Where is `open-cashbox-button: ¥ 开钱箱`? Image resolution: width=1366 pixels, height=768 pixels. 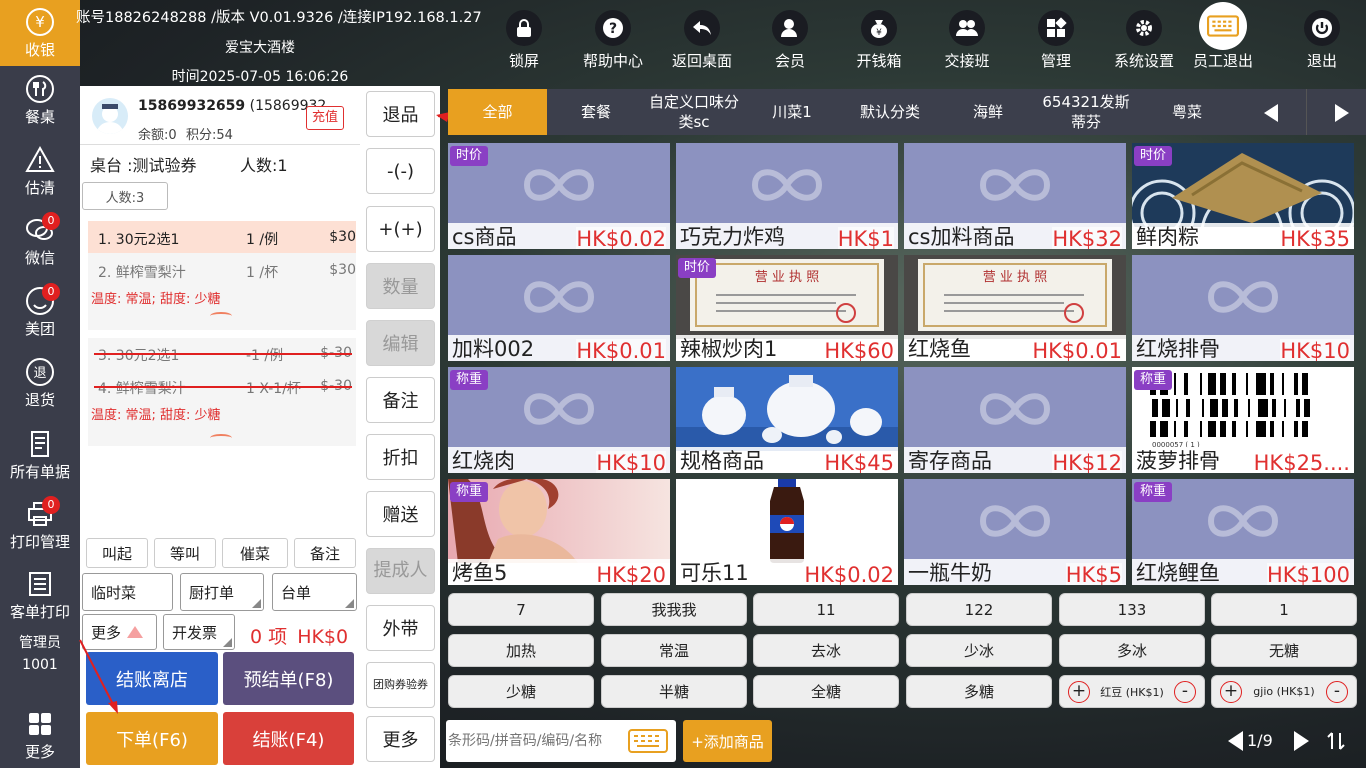 open-cashbox-button: ¥ 开钱箱 is located at coordinates (879, 44).